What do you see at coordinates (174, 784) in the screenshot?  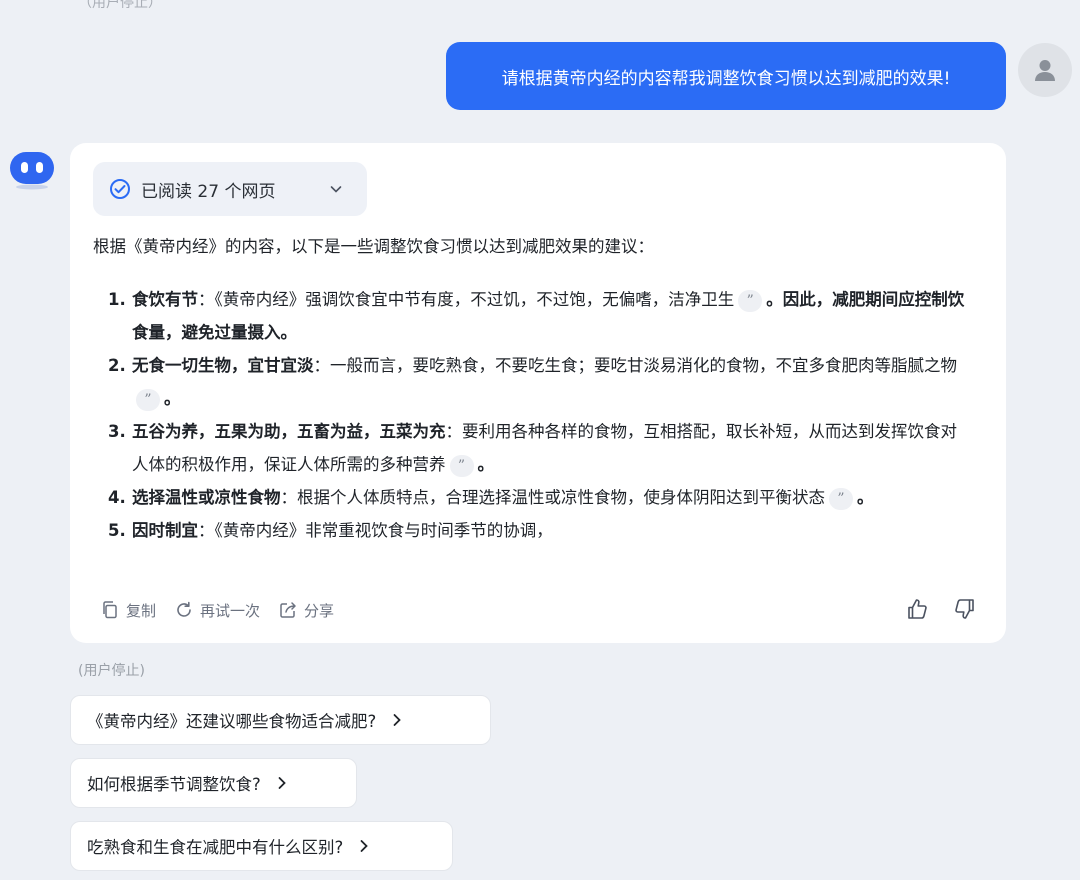 I see `suggestion-text: 如何根据季节调整饮食?` at bounding box center [174, 784].